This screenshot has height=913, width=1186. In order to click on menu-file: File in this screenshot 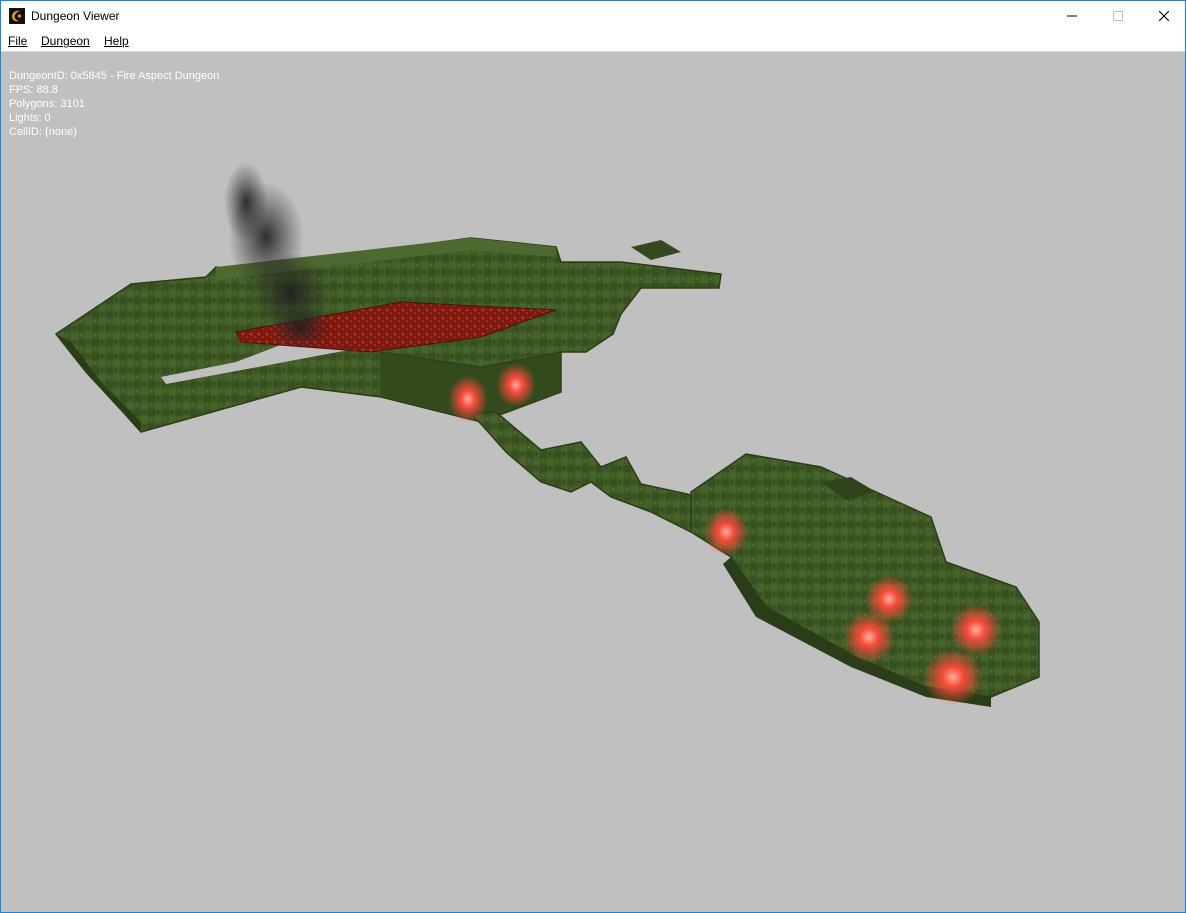, I will do `click(17, 41)`.